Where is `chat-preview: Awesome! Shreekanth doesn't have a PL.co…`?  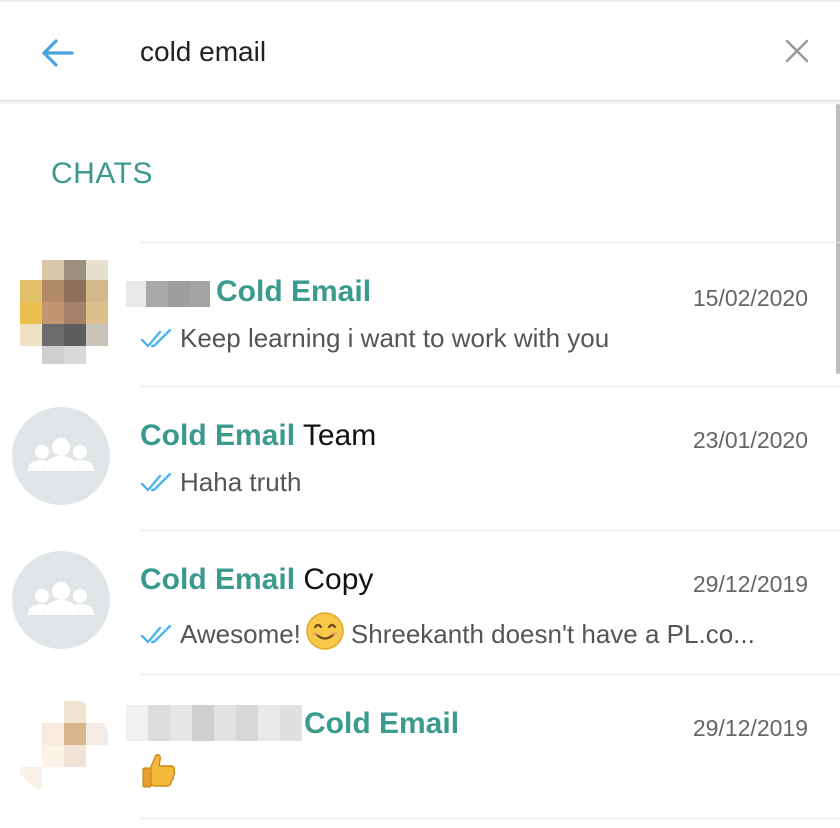
chat-preview: Awesome! Shreekanth doesn't have a PL.co… is located at coordinates (475, 634).